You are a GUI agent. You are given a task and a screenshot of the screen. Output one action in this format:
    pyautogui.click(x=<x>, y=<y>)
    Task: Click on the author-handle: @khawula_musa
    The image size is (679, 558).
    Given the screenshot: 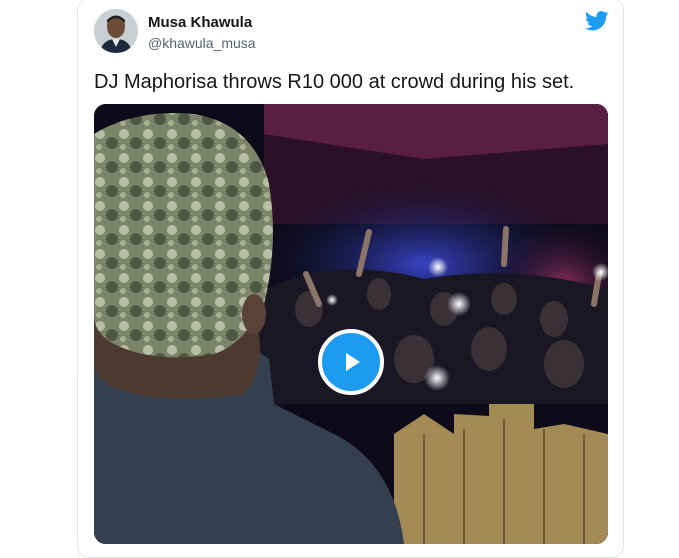 What is the action you would take?
    pyautogui.click(x=202, y=43)
    